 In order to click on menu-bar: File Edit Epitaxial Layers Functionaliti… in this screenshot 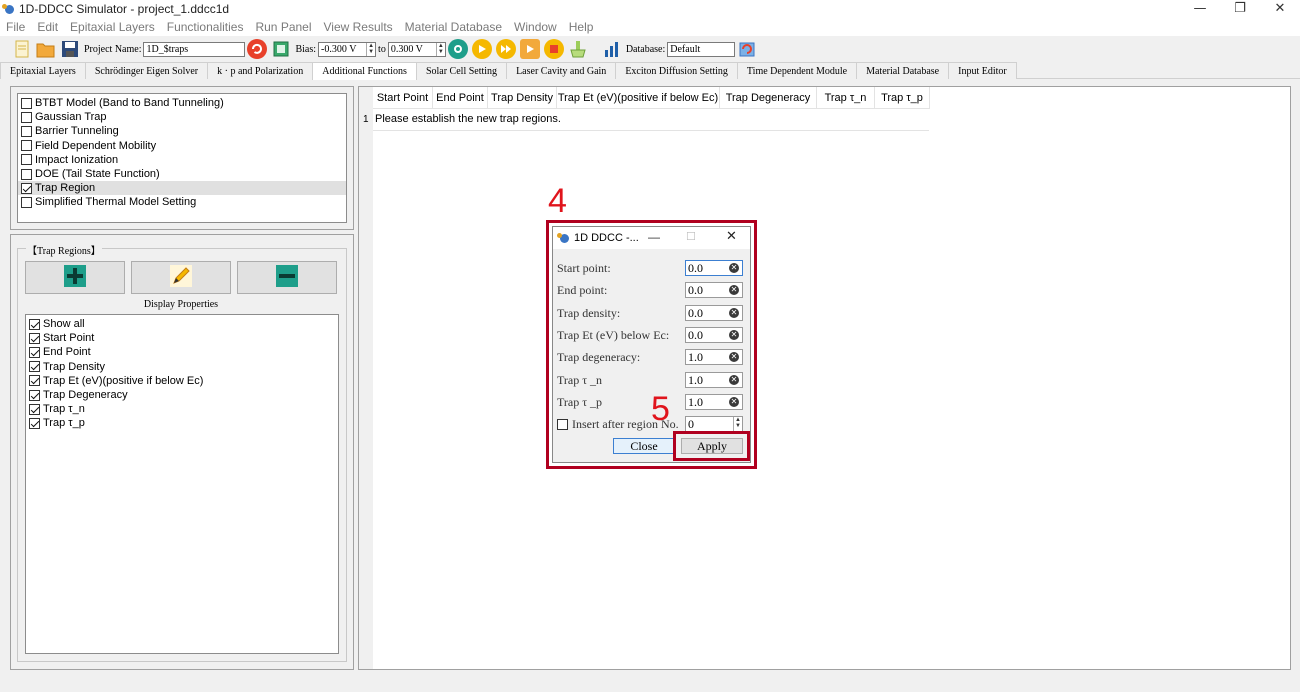, I will do `click(650, 26)`.